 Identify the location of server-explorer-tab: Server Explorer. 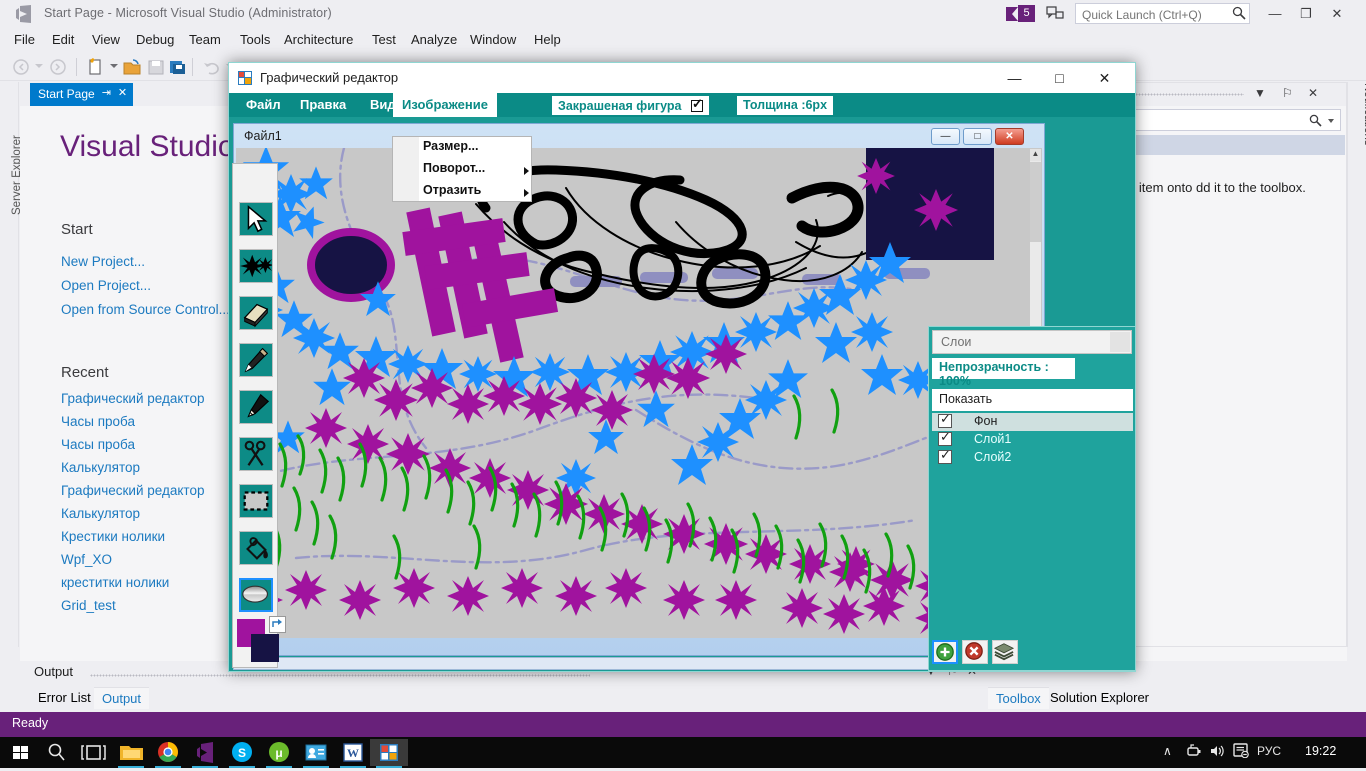
(11, 364).